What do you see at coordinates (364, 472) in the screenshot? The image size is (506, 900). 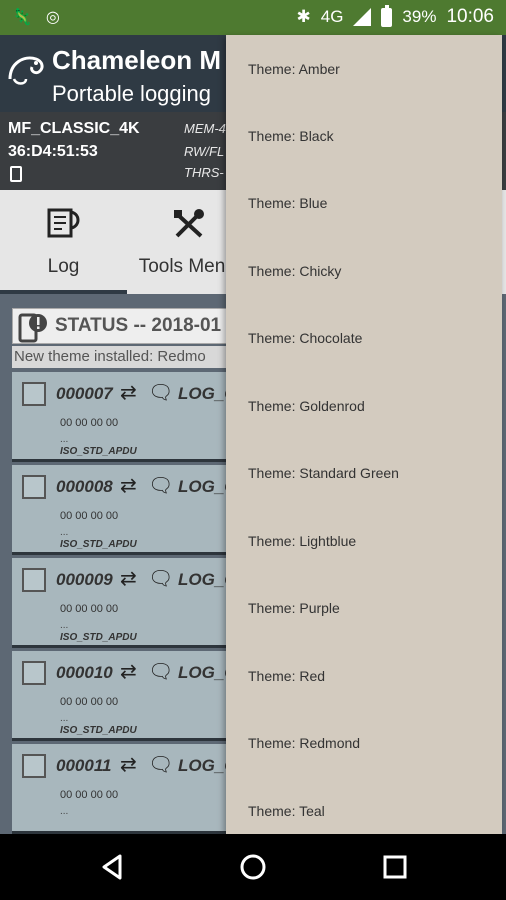 I see `menu-item-theme-standard-green: Theme: Standard Green` at bounding box center [364, 472].